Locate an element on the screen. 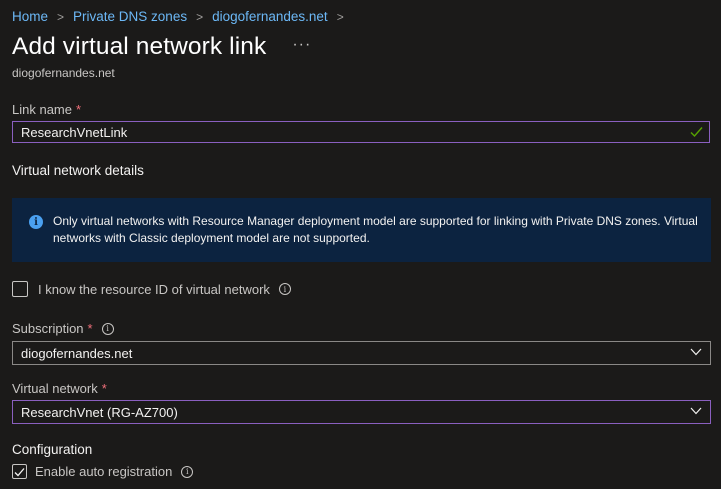 This screenshot has height=489, width=721. subscription-label-text: Subscription is located at coordinates (48, 328).